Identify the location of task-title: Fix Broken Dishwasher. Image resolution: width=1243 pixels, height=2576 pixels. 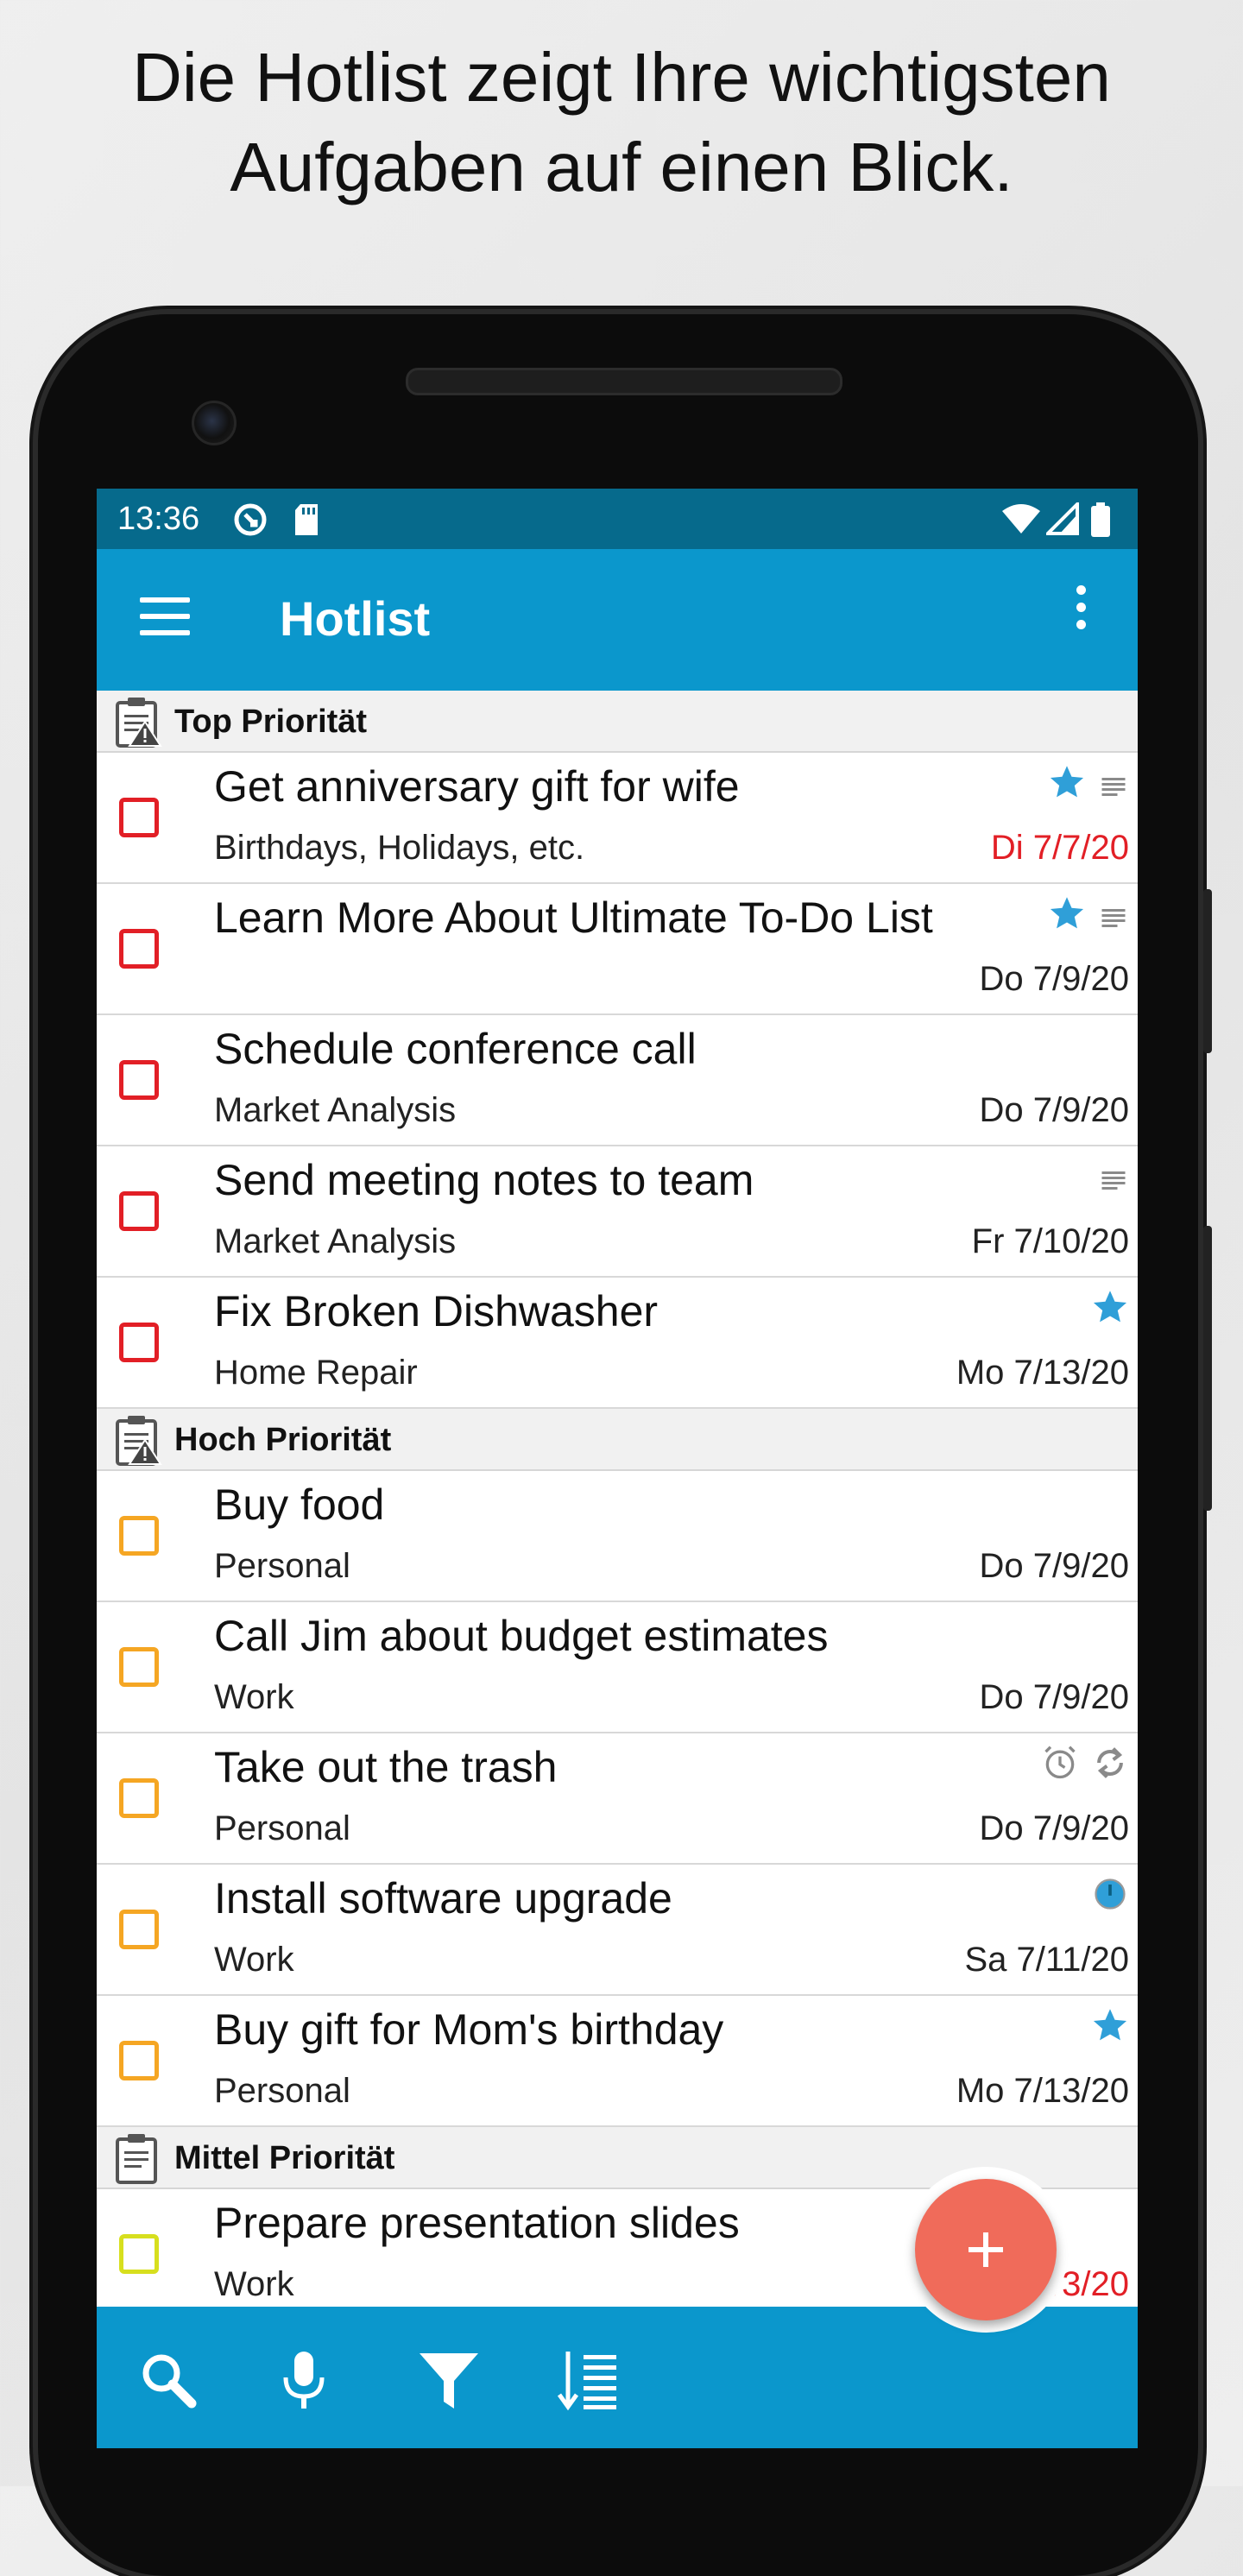
(437, 1311).